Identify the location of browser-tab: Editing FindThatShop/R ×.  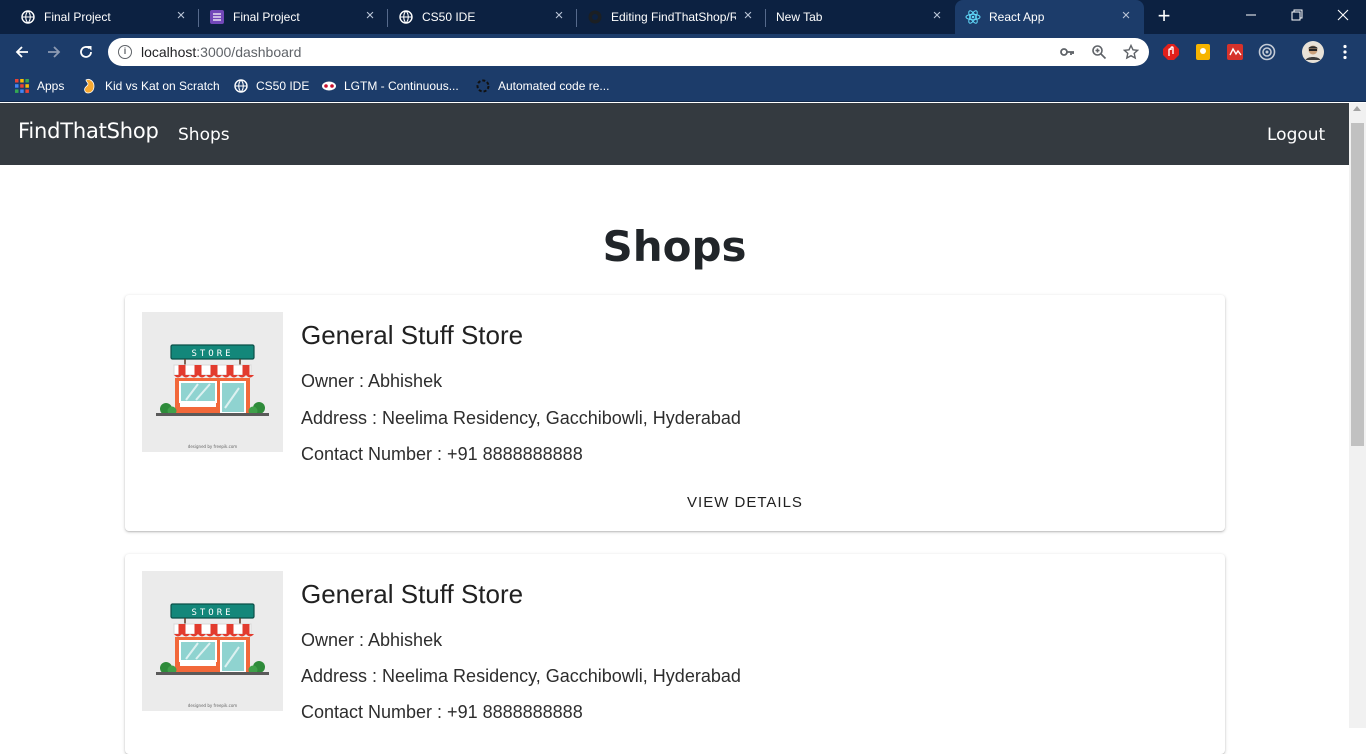
(671, 17).